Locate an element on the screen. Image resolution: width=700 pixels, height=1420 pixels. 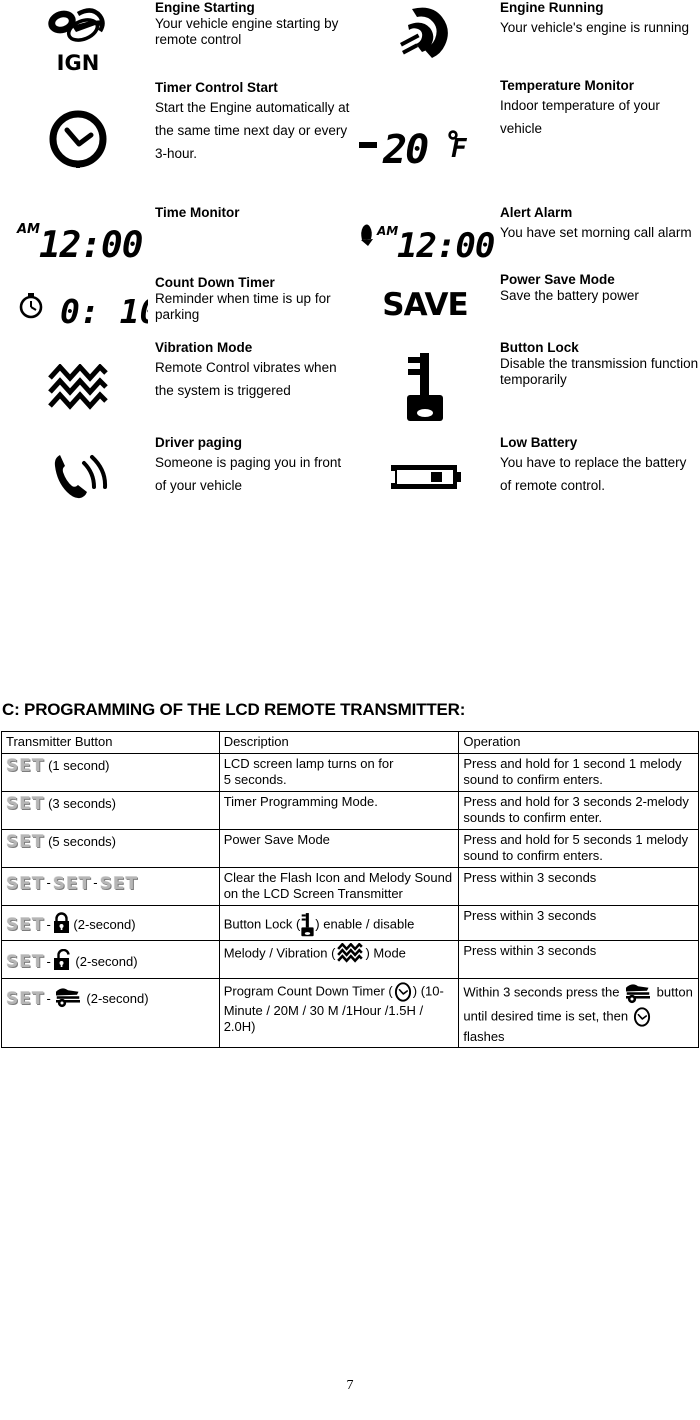
padlock-open-icon is located at coordinates (62, 962).